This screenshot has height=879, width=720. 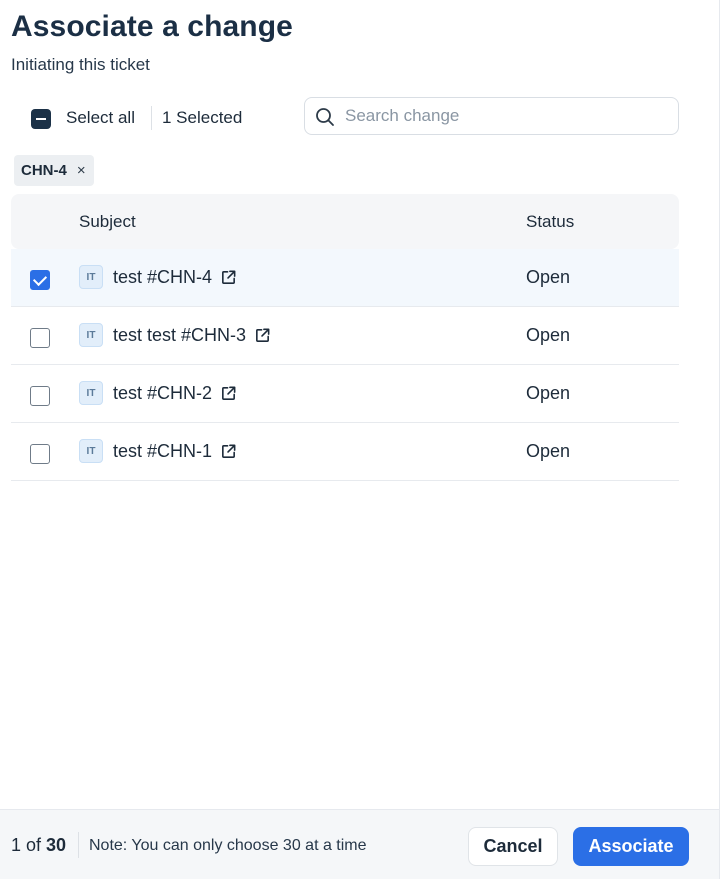 I want to click on page-subtitle: Initiating this ticket, so click(x=80, y=64).